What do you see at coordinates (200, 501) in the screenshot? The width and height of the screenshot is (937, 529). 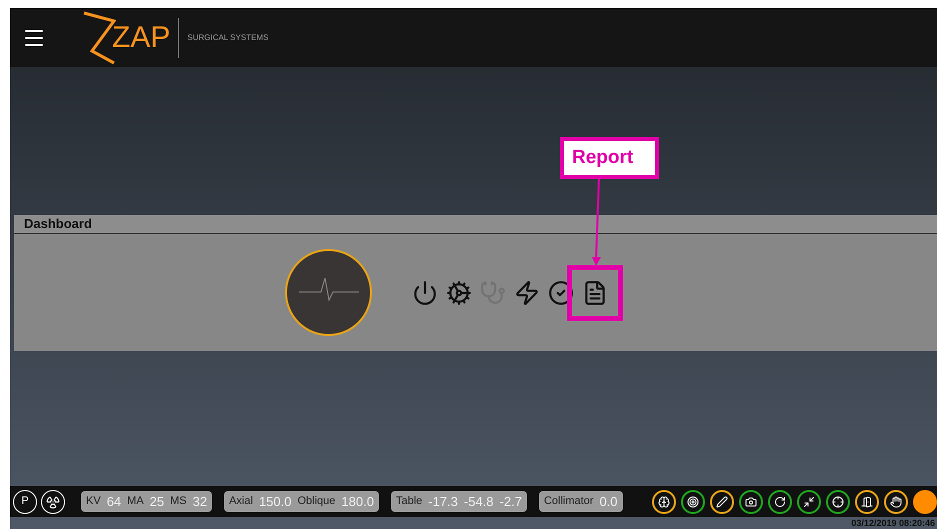 I see `readout-value: 32` at bounding box center [200, 501].